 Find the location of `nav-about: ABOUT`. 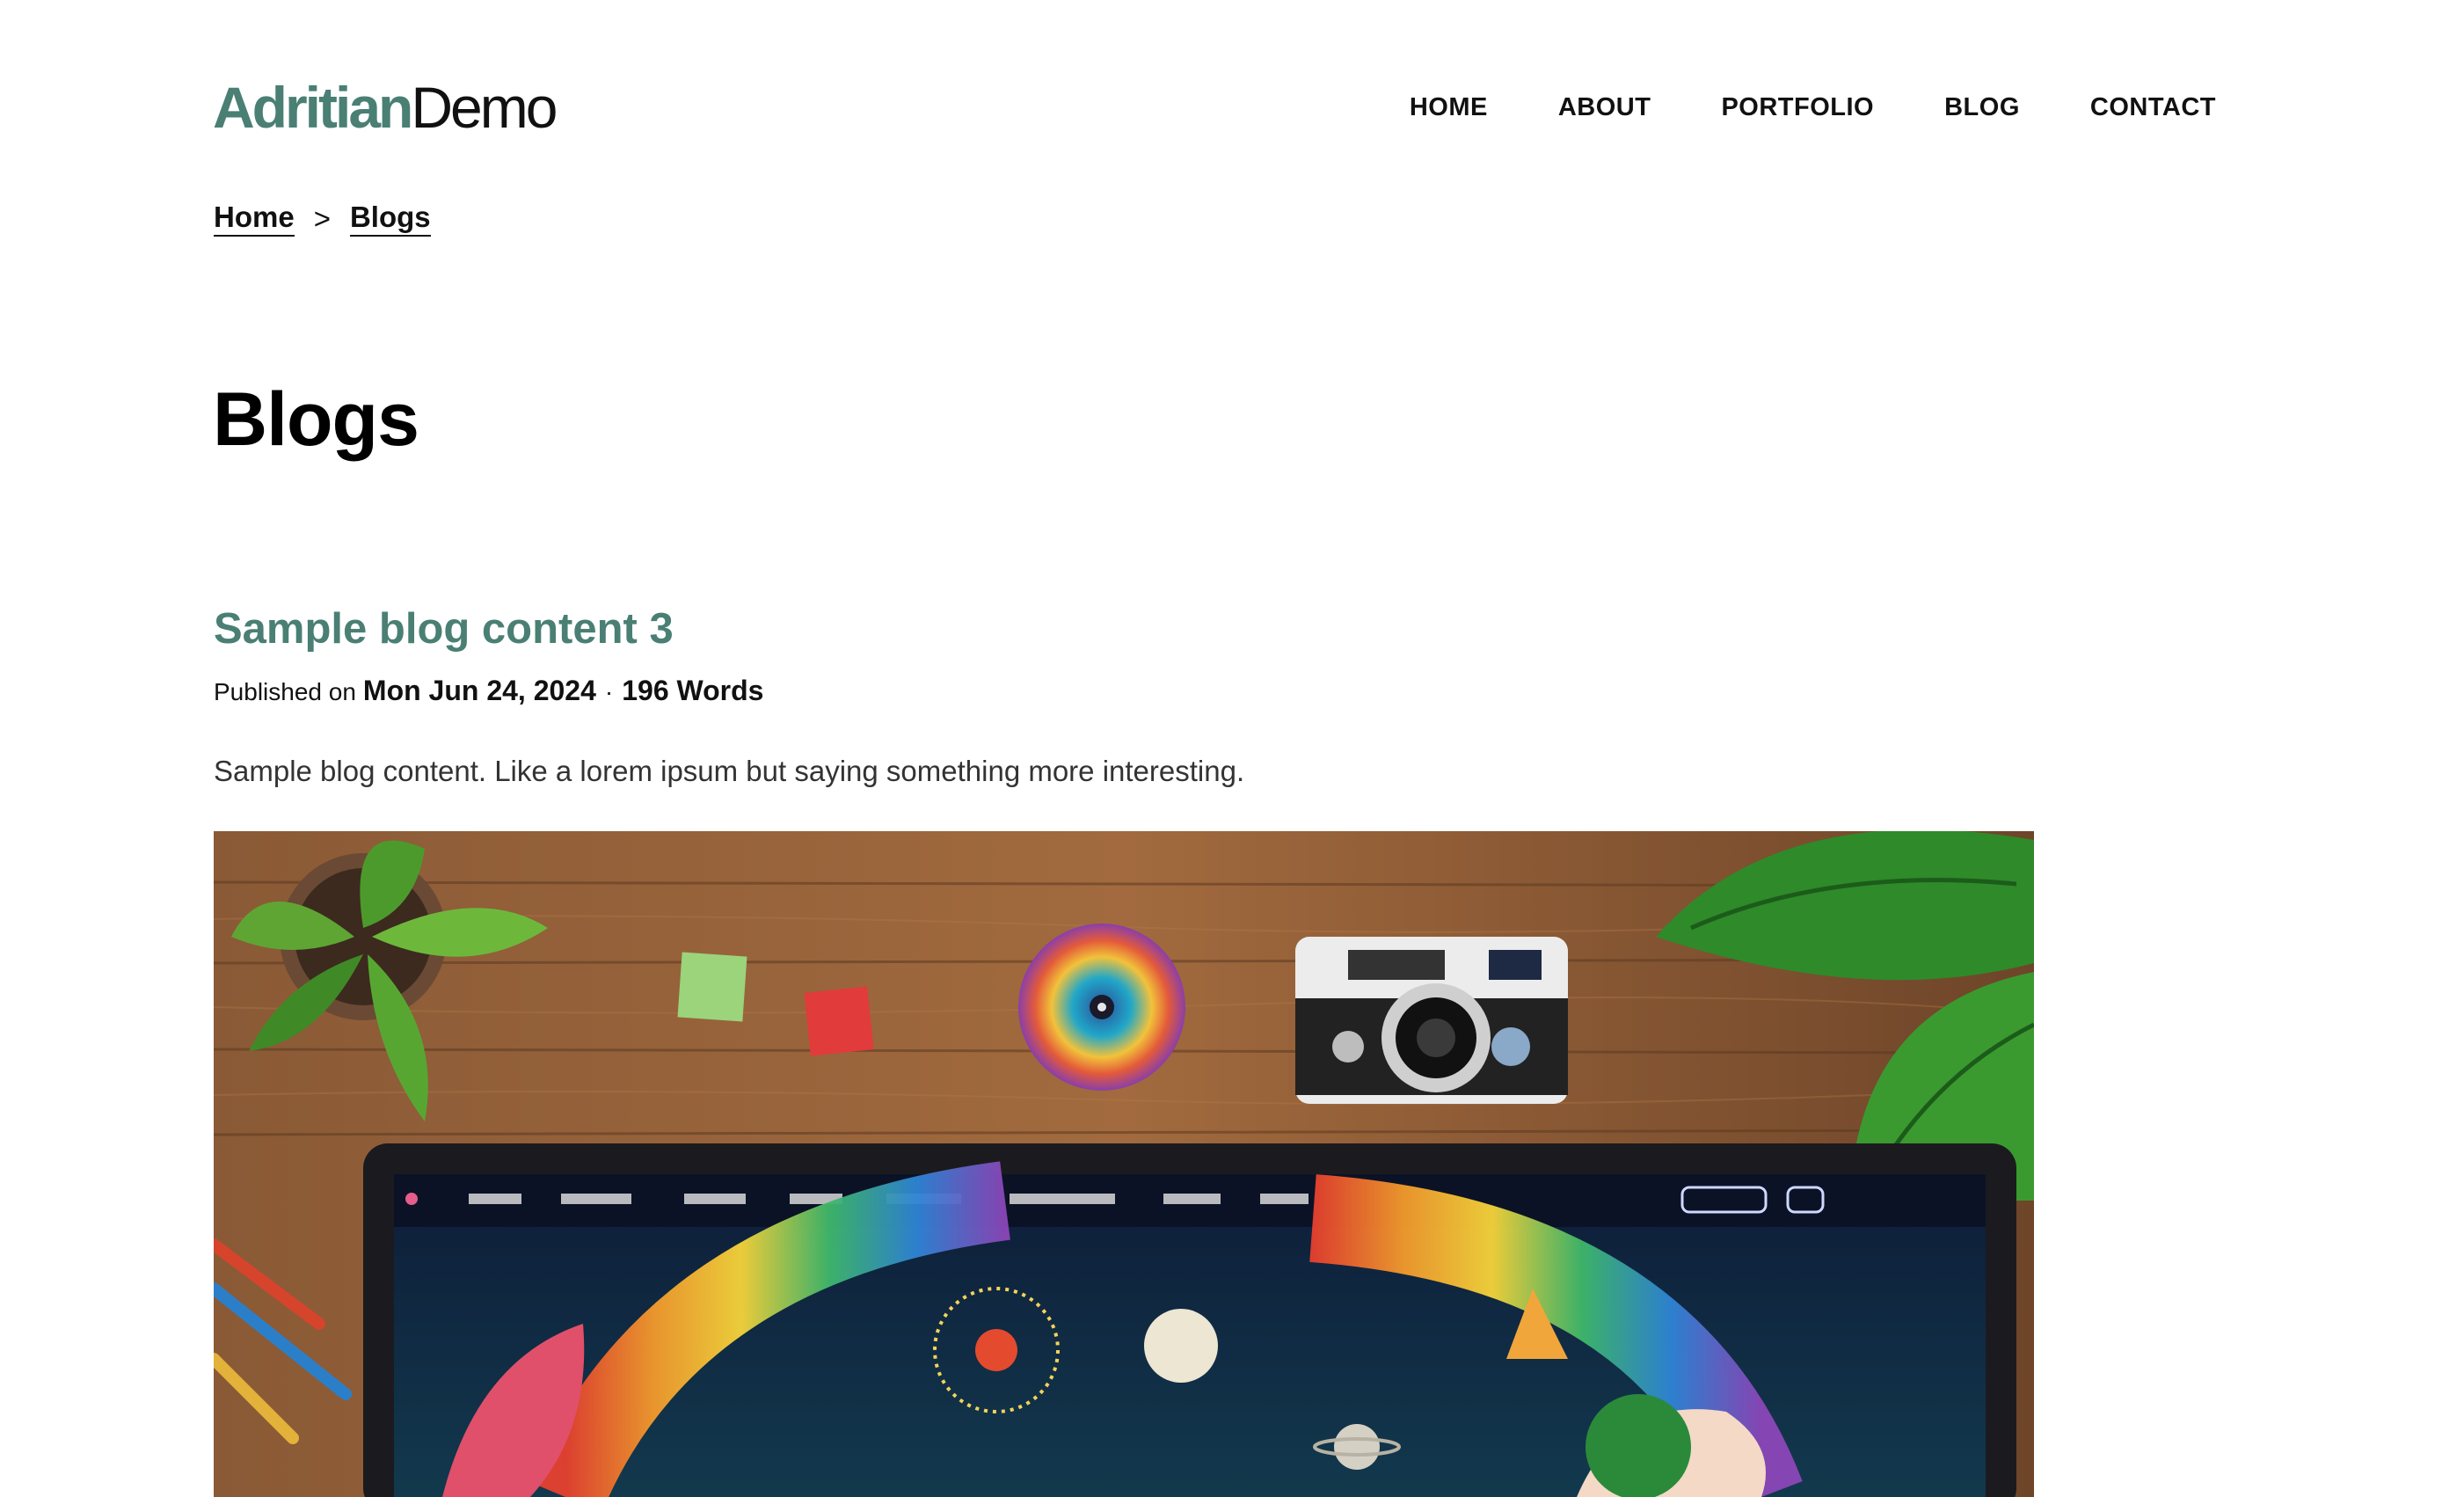

nav-about: ABOUT is located at coordinates (1605, 107).